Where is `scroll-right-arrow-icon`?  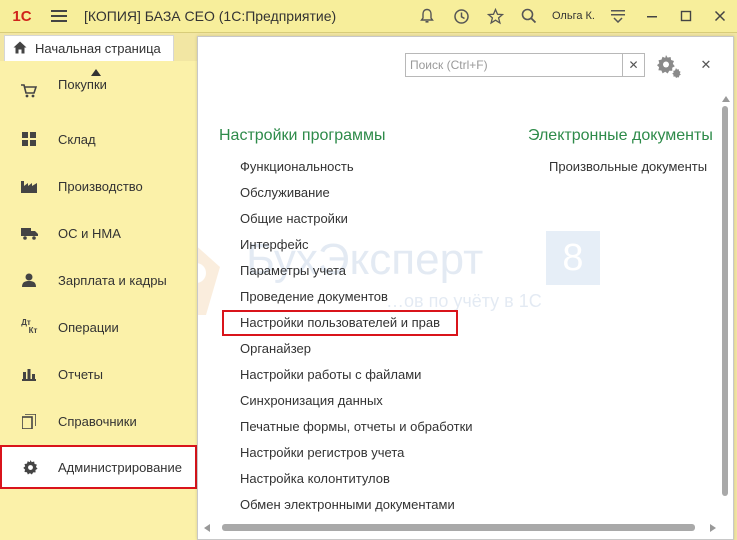 scroll-right-arrow-icon is located at coordinates (713, 528).